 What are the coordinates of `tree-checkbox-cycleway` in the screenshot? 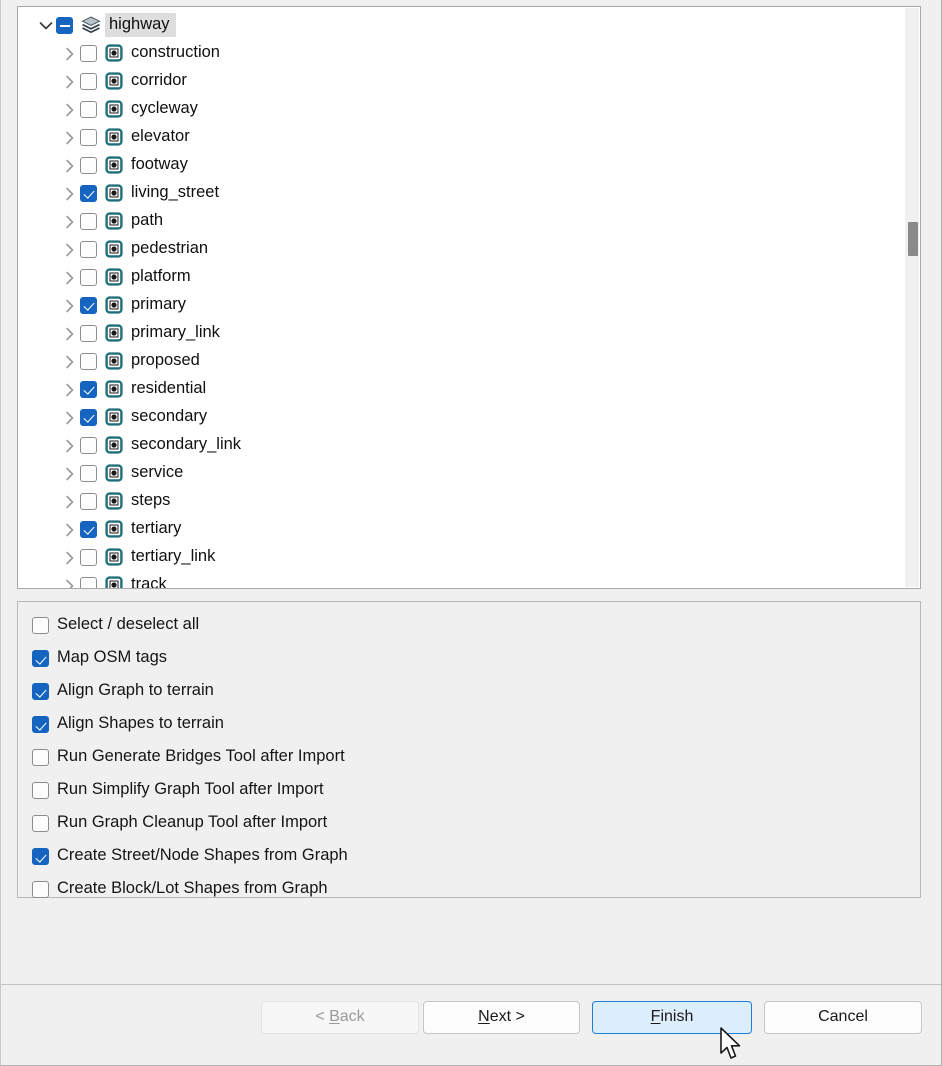 It's located at (88, 109).